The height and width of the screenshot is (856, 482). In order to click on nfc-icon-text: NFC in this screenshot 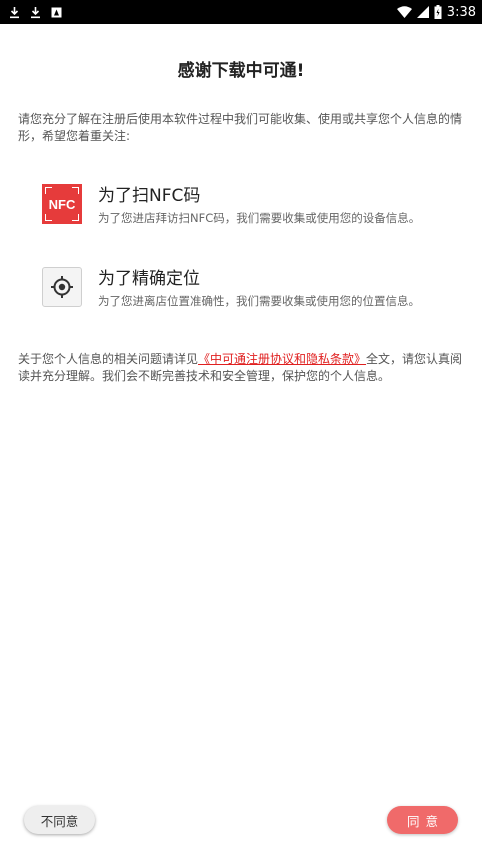, I will do `click(62, 204)`.